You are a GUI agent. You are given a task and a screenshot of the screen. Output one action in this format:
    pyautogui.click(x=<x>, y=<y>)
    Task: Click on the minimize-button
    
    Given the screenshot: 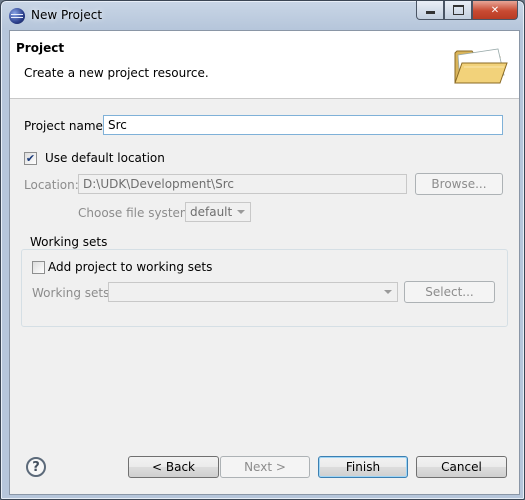 What is the action you would take?
    pyautogui.click(x=430, y=10)
    